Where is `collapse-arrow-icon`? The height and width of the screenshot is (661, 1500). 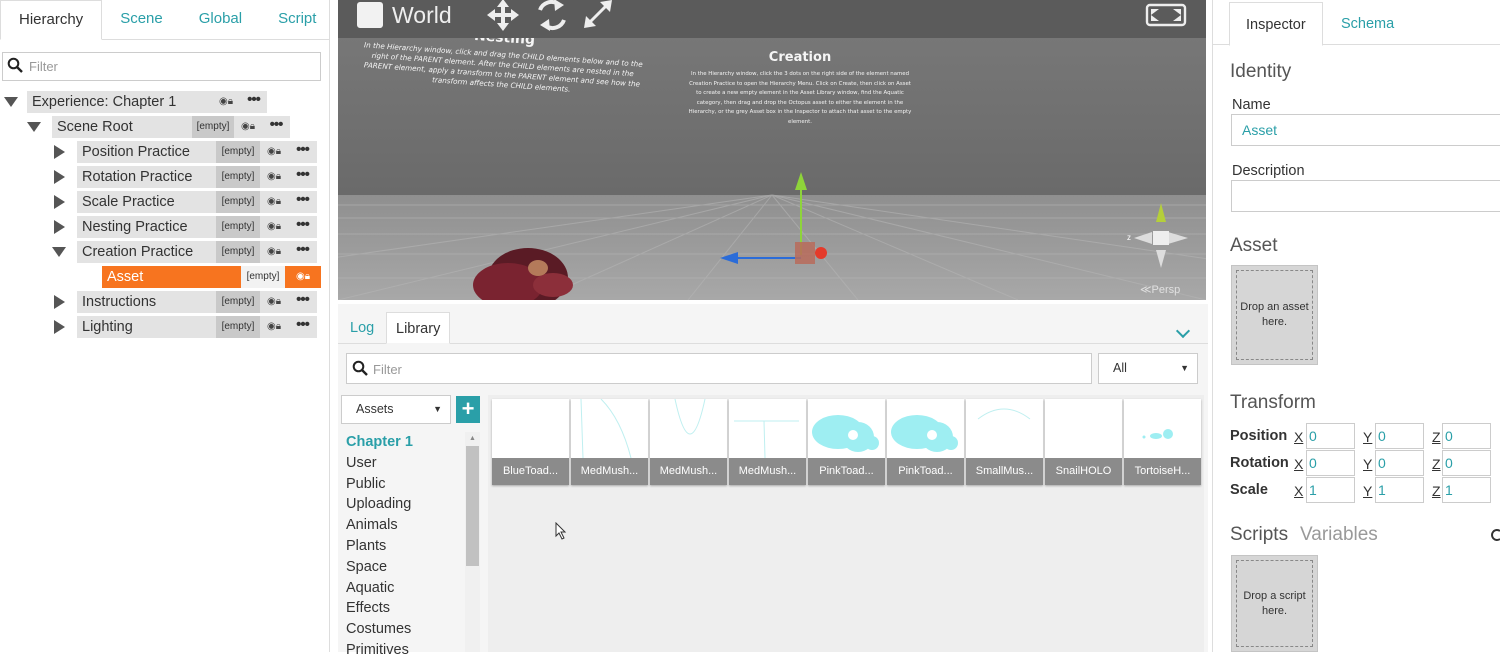 collapse-arrow-icon is located at coordinates (59, 252).